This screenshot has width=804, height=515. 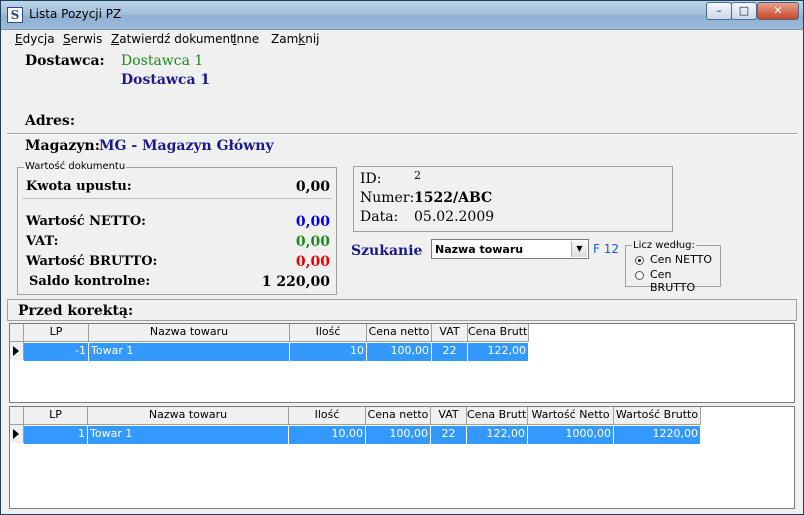 What do you see at coordinates (606, 249) in the screenshot?
I see `search-hotkey: F 12` at bounding box center [606, 249].